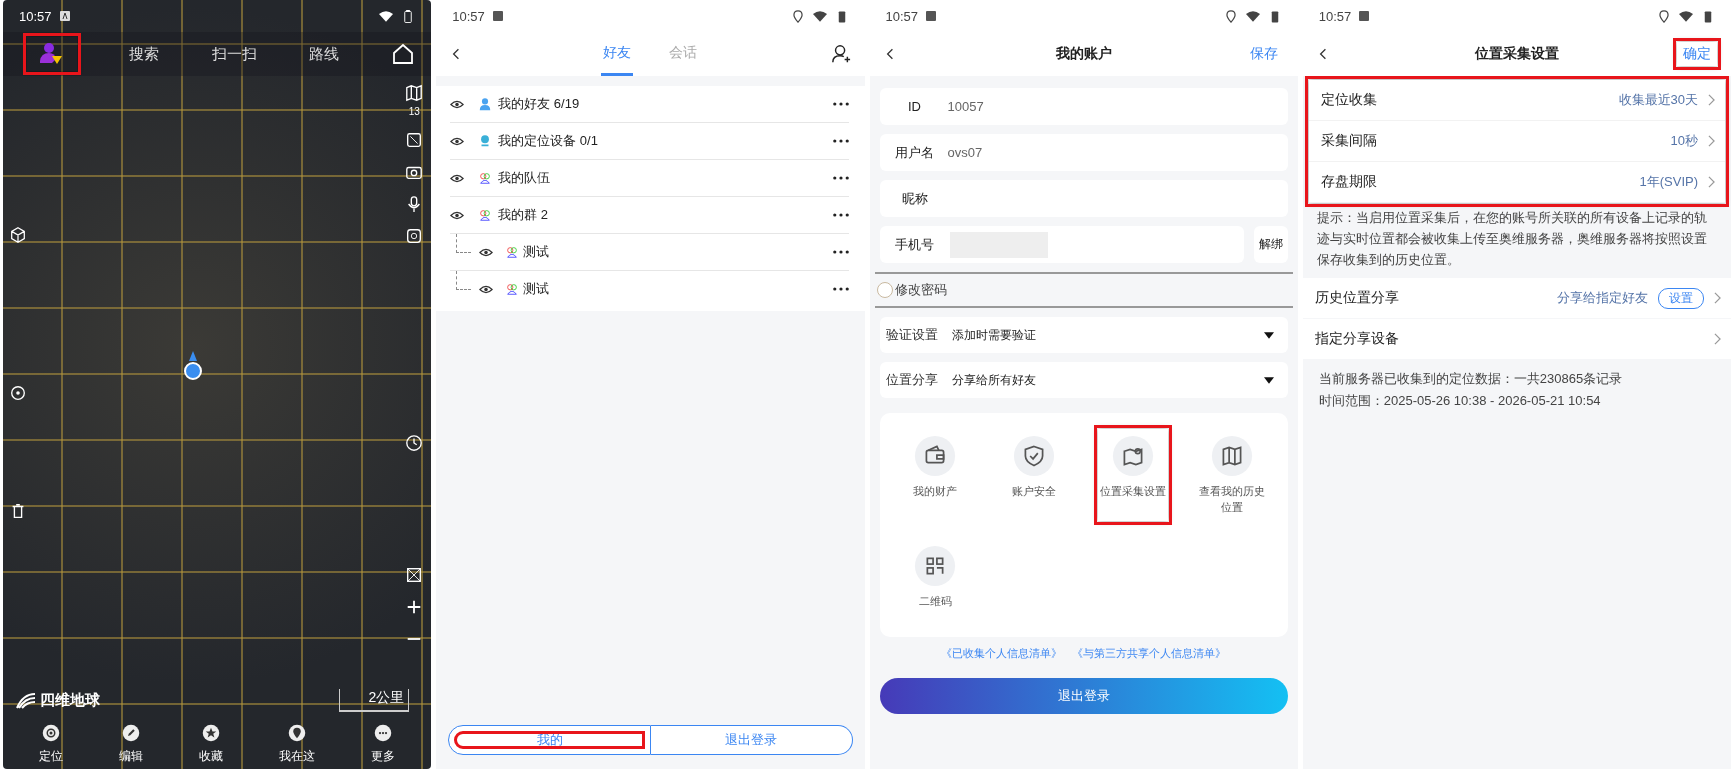 The height and width of the screenshot is (769, 1734). I want to click on nav-button: 更多, so click(383, 744).